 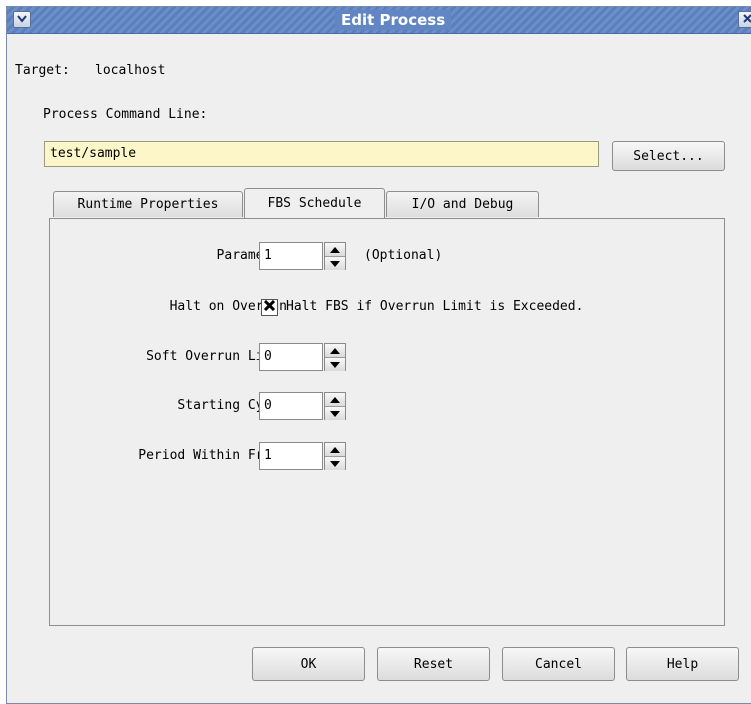 I want to click on parameter-input: 1, so click(x=291, y=256).